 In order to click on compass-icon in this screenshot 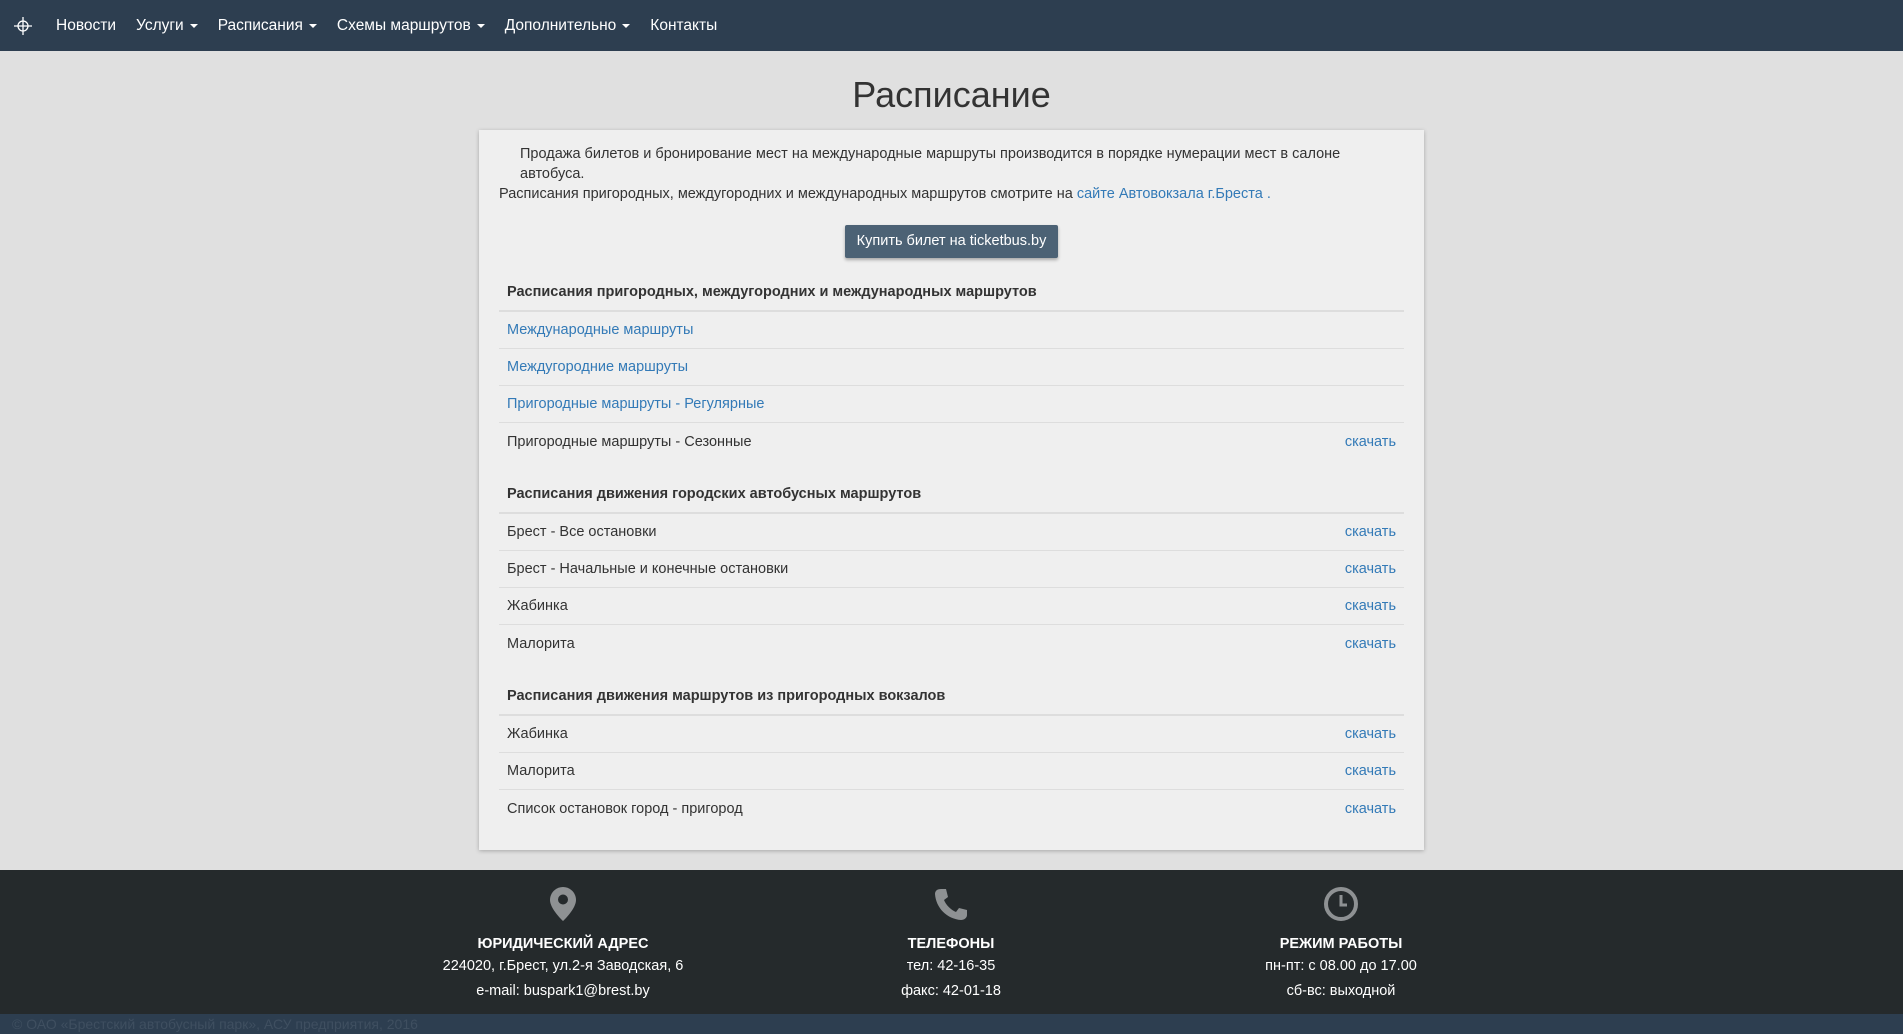, I will do `click(23, 26)`.